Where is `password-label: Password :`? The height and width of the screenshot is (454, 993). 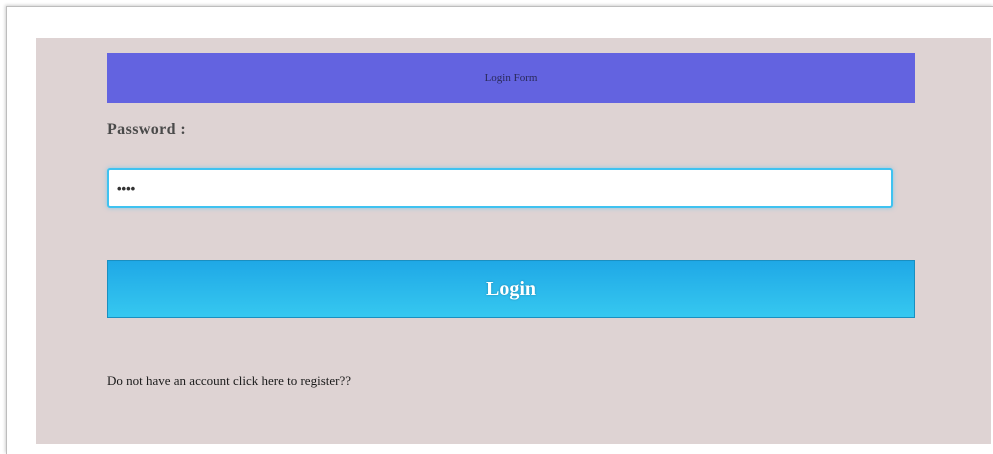 password-label: Password : is located at coordinates (147, 129).